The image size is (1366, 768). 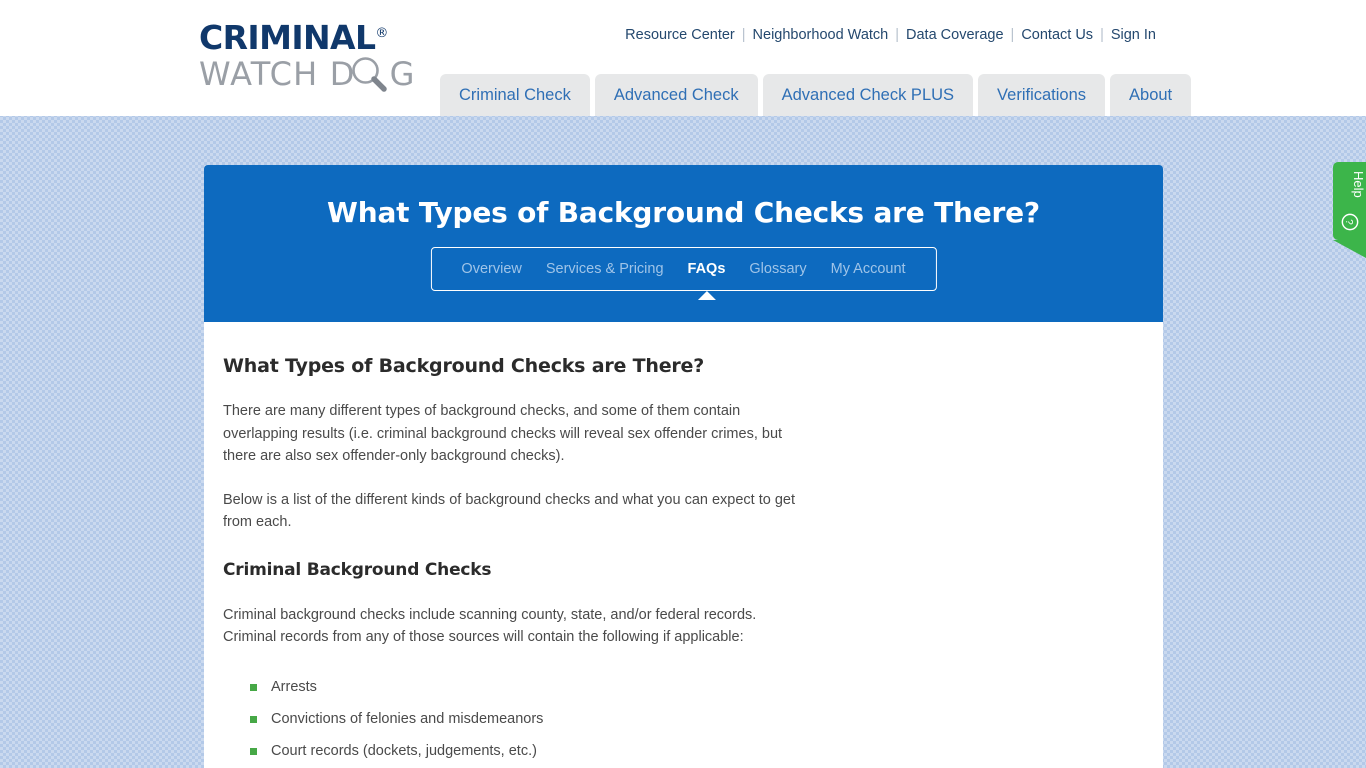 I want to click on subnav-item-my-account: My Account, so click(x=868, y=269).